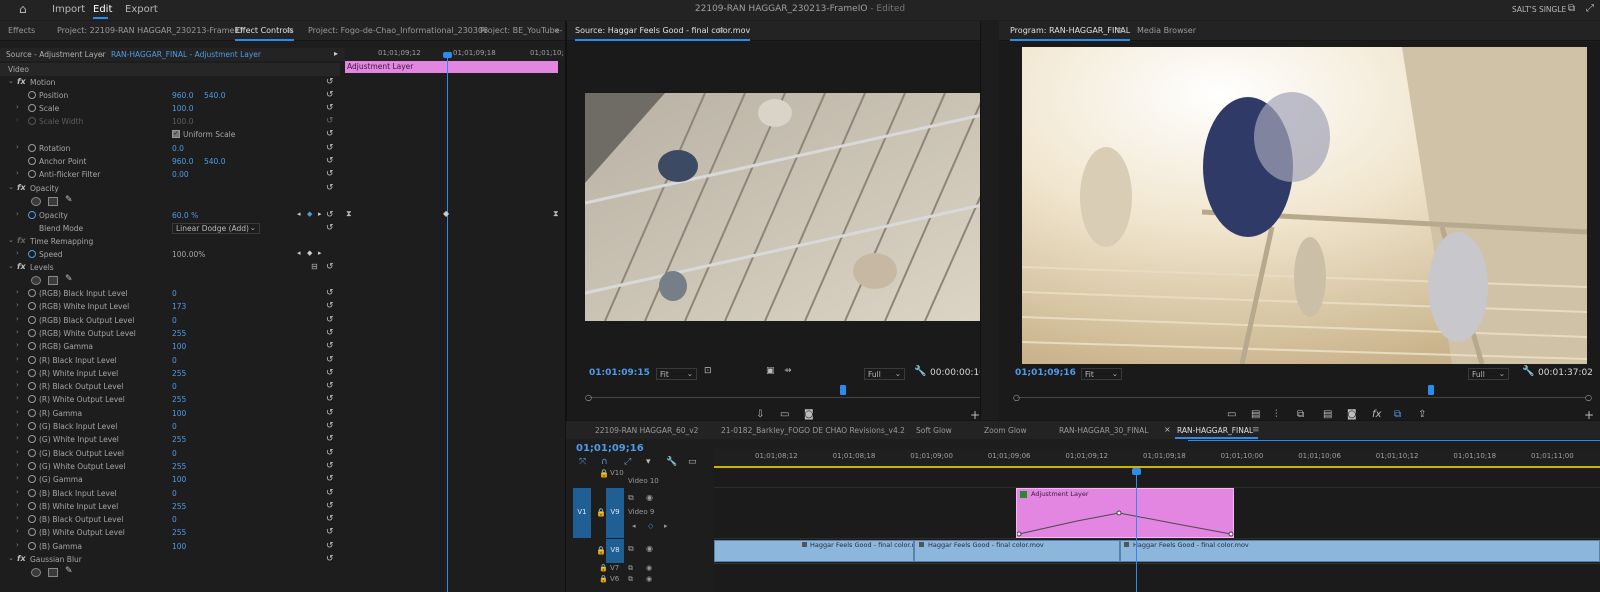 This screenshot has height=592, width=1600. I want to click on ec-playhead-handle, so click(447, 55).